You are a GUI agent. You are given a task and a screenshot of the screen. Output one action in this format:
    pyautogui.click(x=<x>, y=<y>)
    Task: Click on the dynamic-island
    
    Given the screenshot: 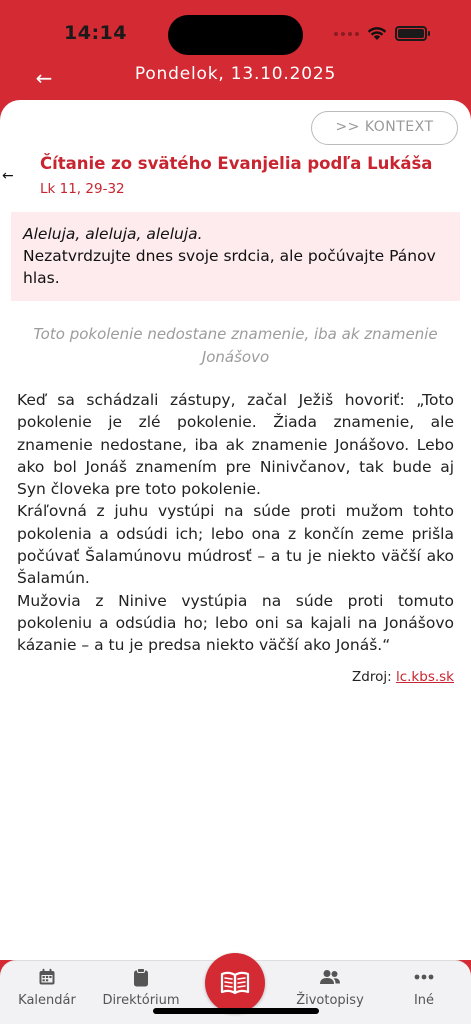 What is the action you would take?
    pyautogui.click(x=235, y=35)
    